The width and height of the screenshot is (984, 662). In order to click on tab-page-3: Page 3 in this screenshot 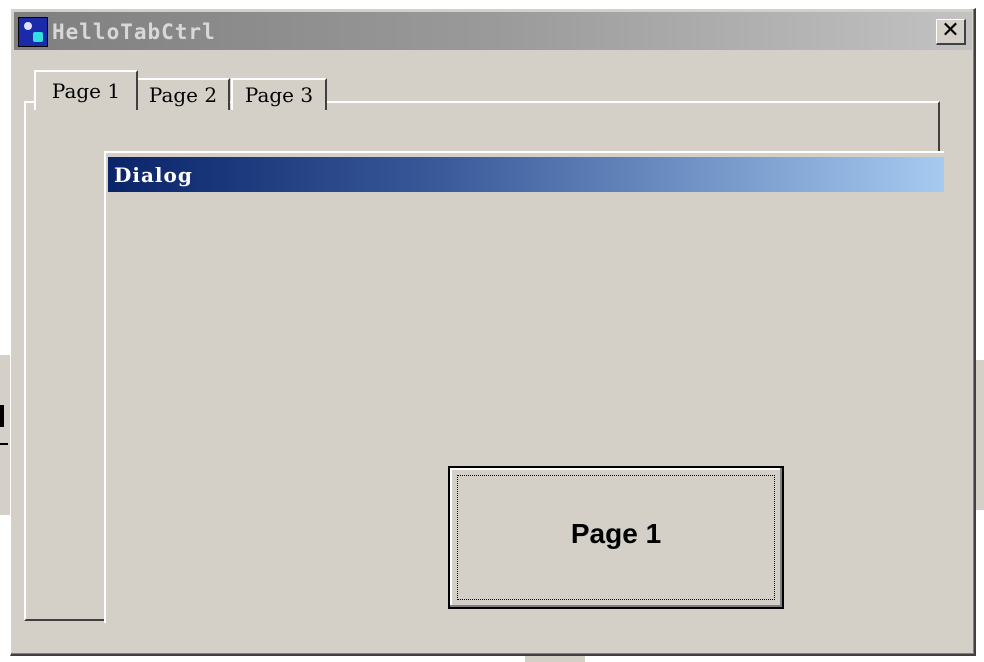, I will do `click(279, 94)`.